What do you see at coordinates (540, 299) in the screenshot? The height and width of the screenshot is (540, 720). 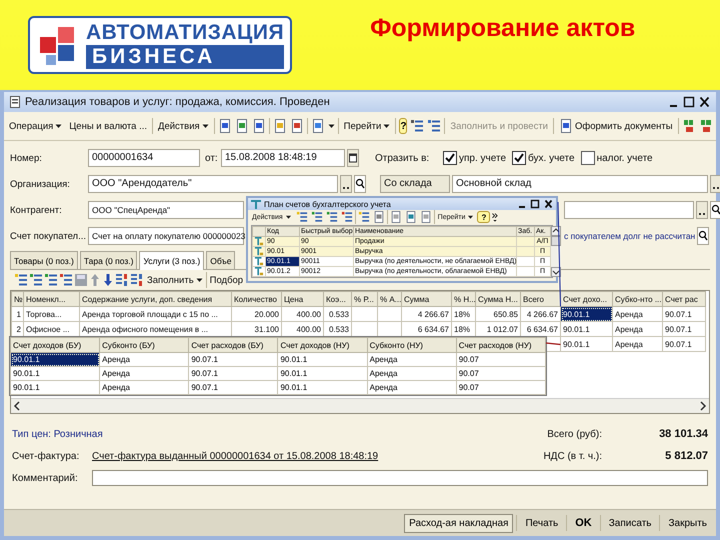 I see `column-header: Всего` at bounding box center [540, 299].